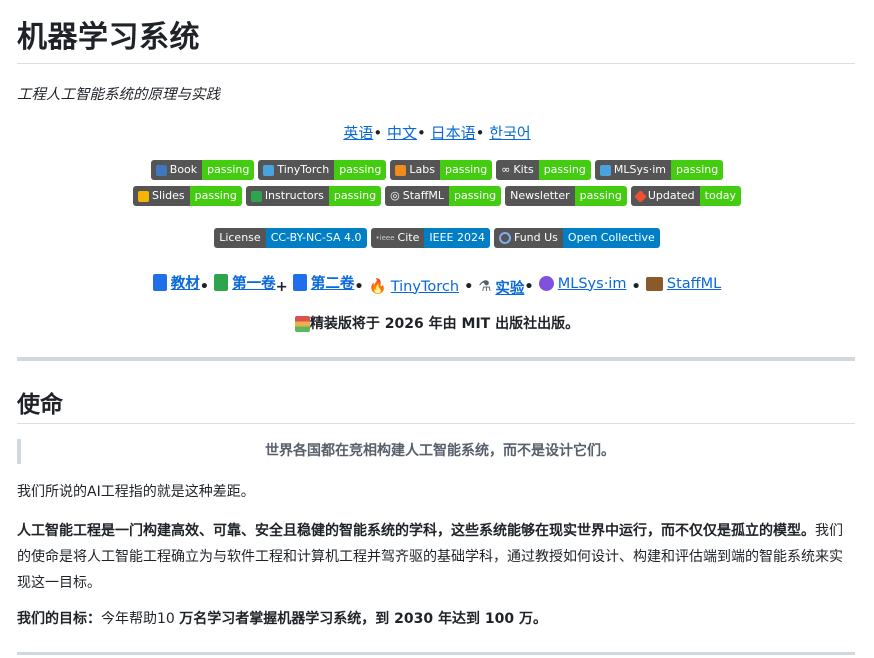 The width and height of the screenshot is (874, 658). I want to click on mission-heading: 使命, so click(40, 405).